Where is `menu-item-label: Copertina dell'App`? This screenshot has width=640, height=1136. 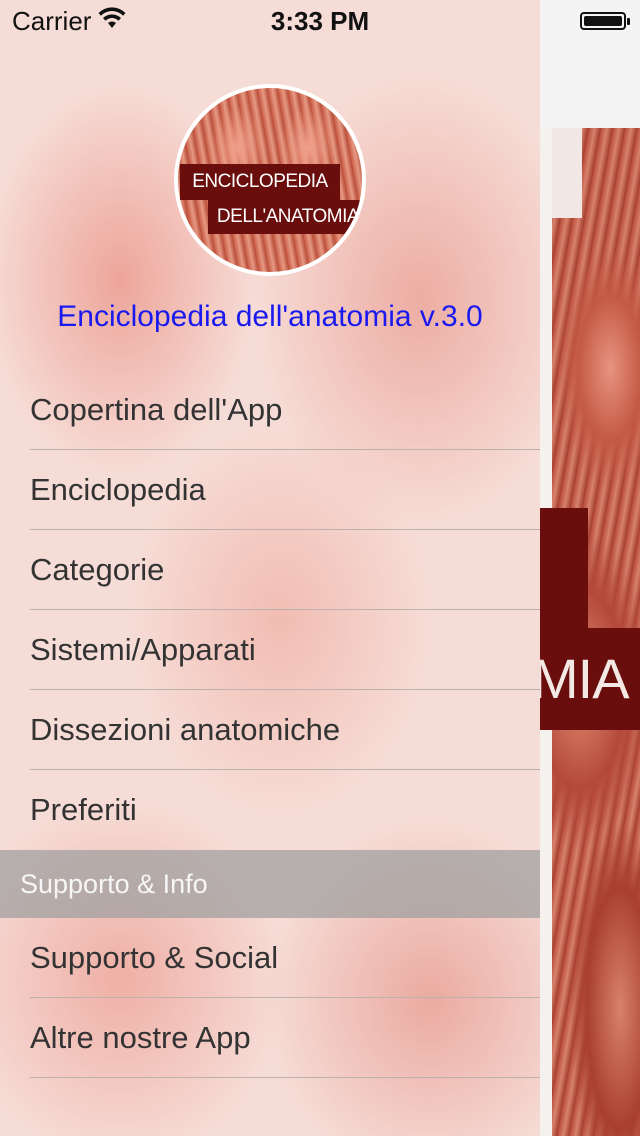
menu-item-label: Copertina dell'App is located at coordinates (156, 409).